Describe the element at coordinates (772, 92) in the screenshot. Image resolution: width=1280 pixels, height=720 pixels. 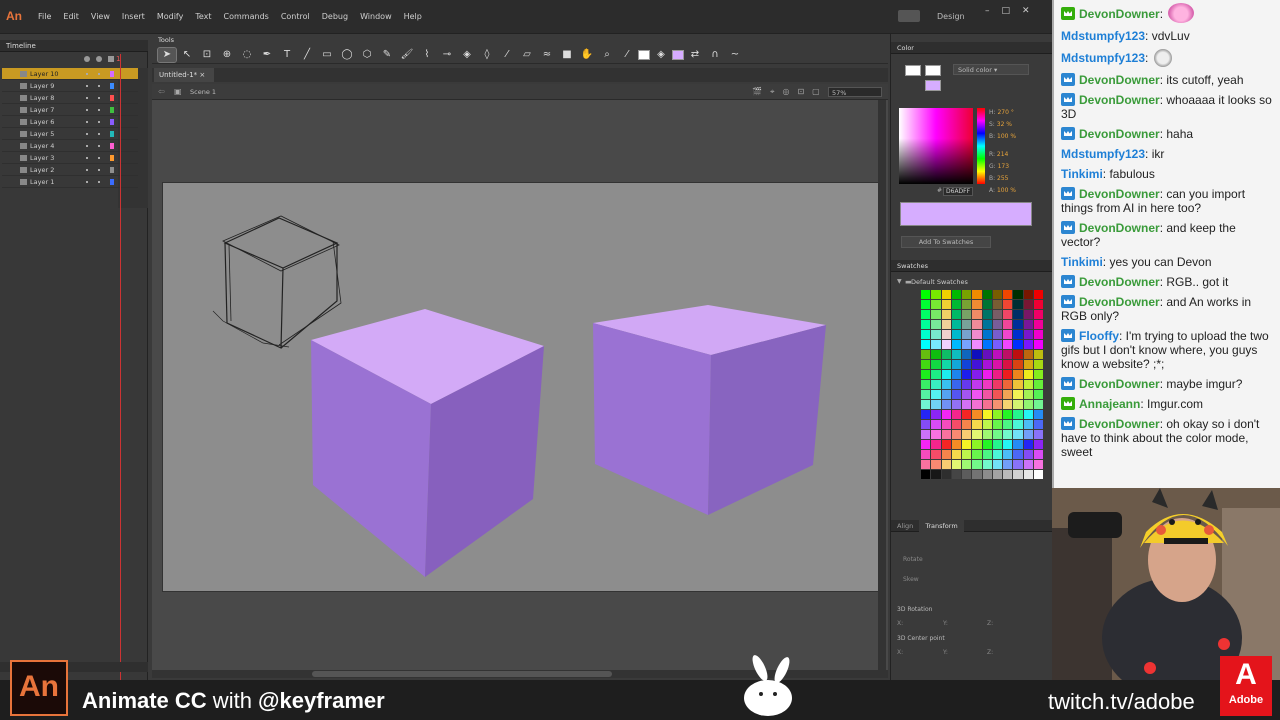
I see `stage-center-icon: ⌖` at that location.